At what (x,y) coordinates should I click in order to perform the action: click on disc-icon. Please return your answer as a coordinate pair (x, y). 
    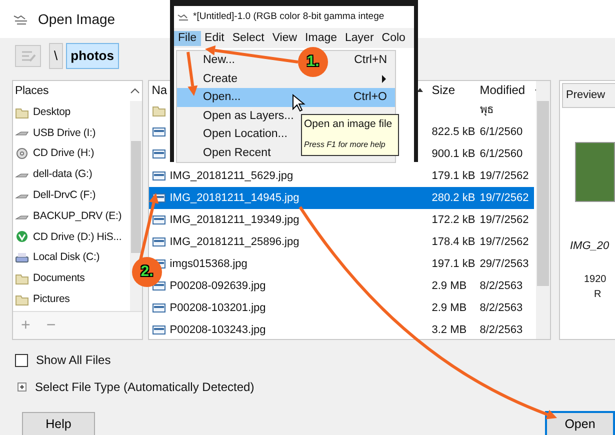
    Looking at the image, I should click on (22, 153).